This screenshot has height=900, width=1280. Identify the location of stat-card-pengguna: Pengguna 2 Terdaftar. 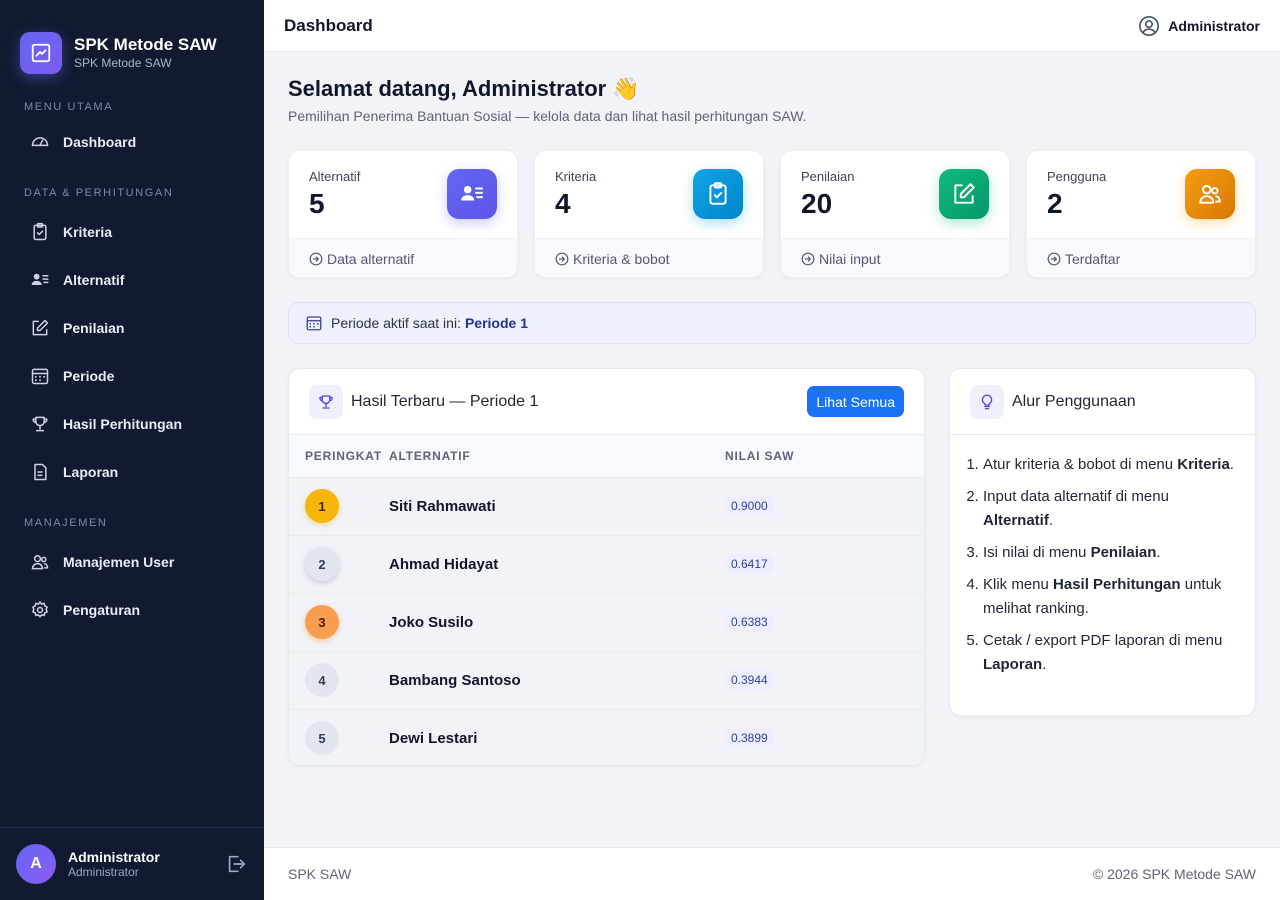
(1141, 214).